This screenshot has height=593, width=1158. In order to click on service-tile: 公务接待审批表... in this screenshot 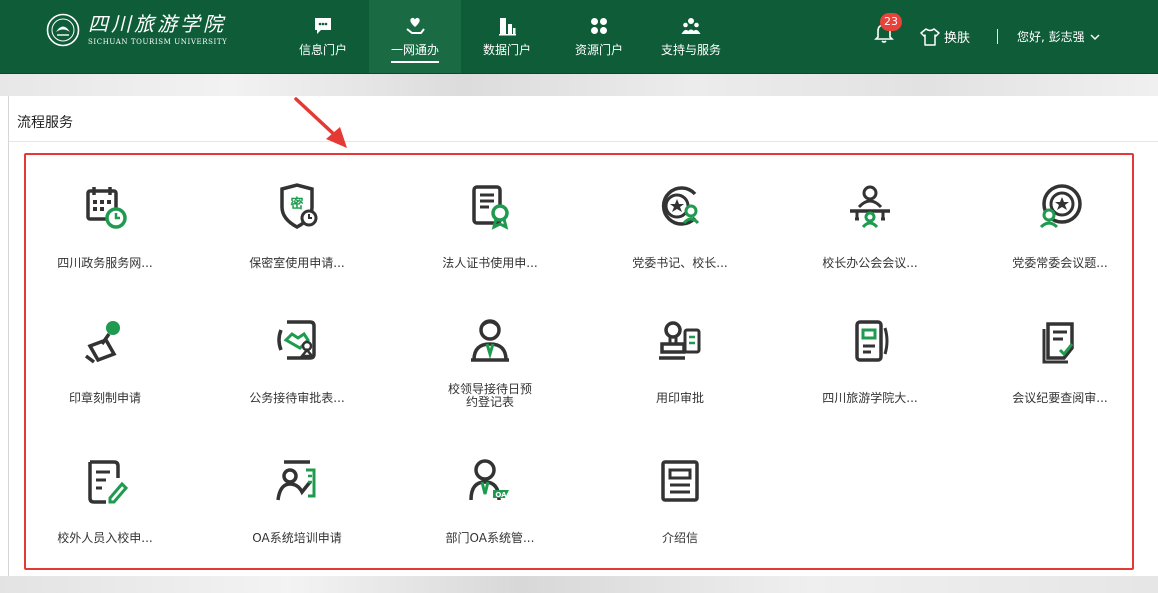, I will do `click(297, 370)`.